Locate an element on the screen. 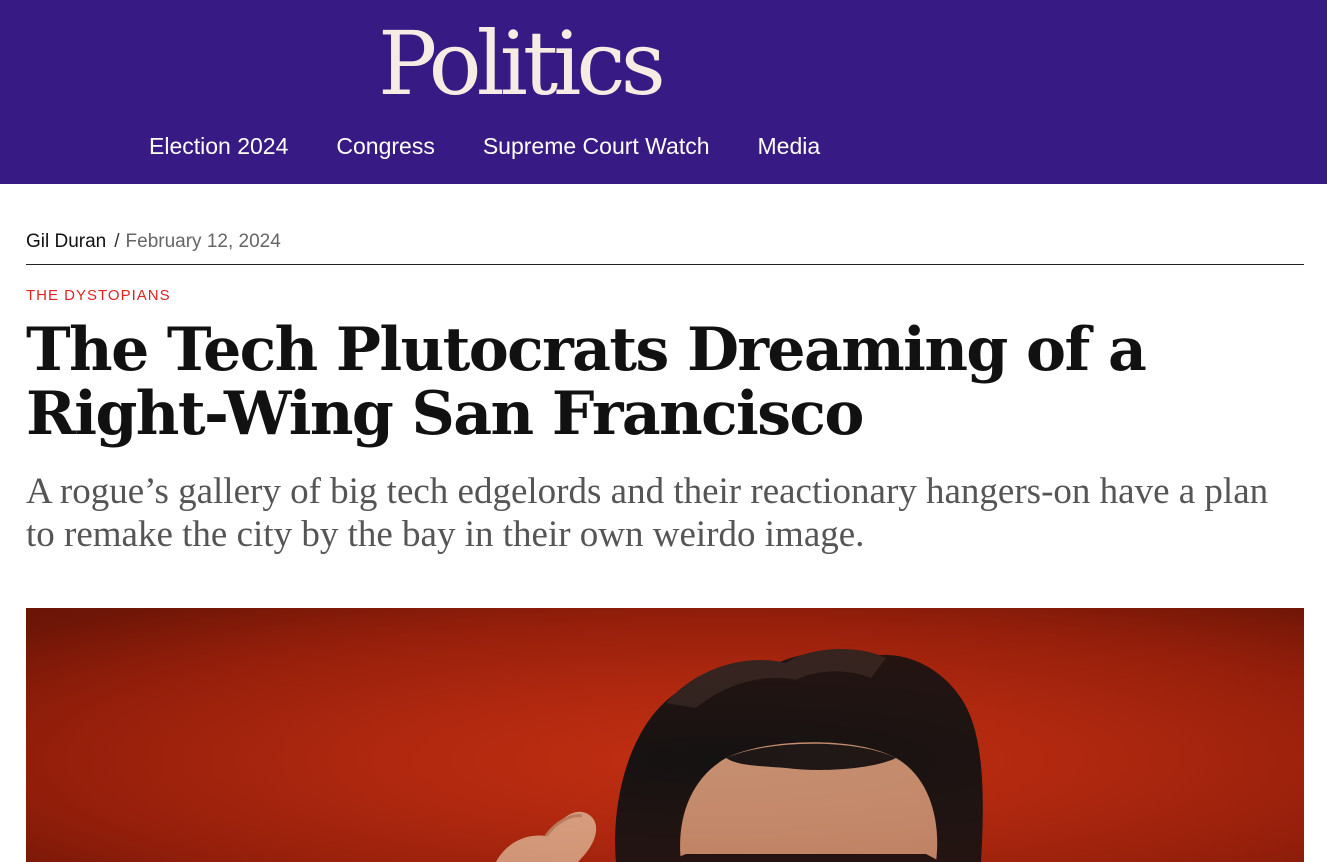 This screenshot has width=1327, height=862. nav-item-supreme-court-watch: Supreme Court Watch is located at coordinates (596, 146).